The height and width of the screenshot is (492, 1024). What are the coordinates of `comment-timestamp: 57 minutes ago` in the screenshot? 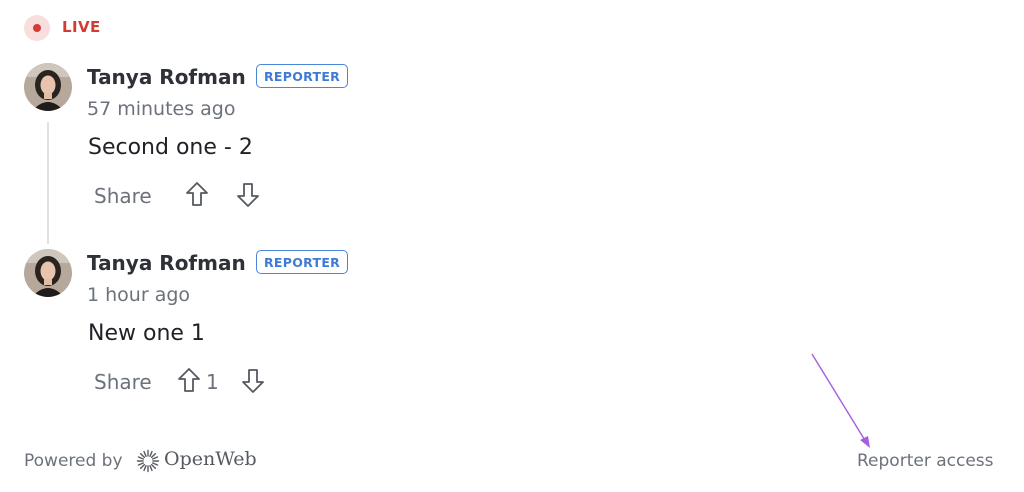 It's located at (161, 109).